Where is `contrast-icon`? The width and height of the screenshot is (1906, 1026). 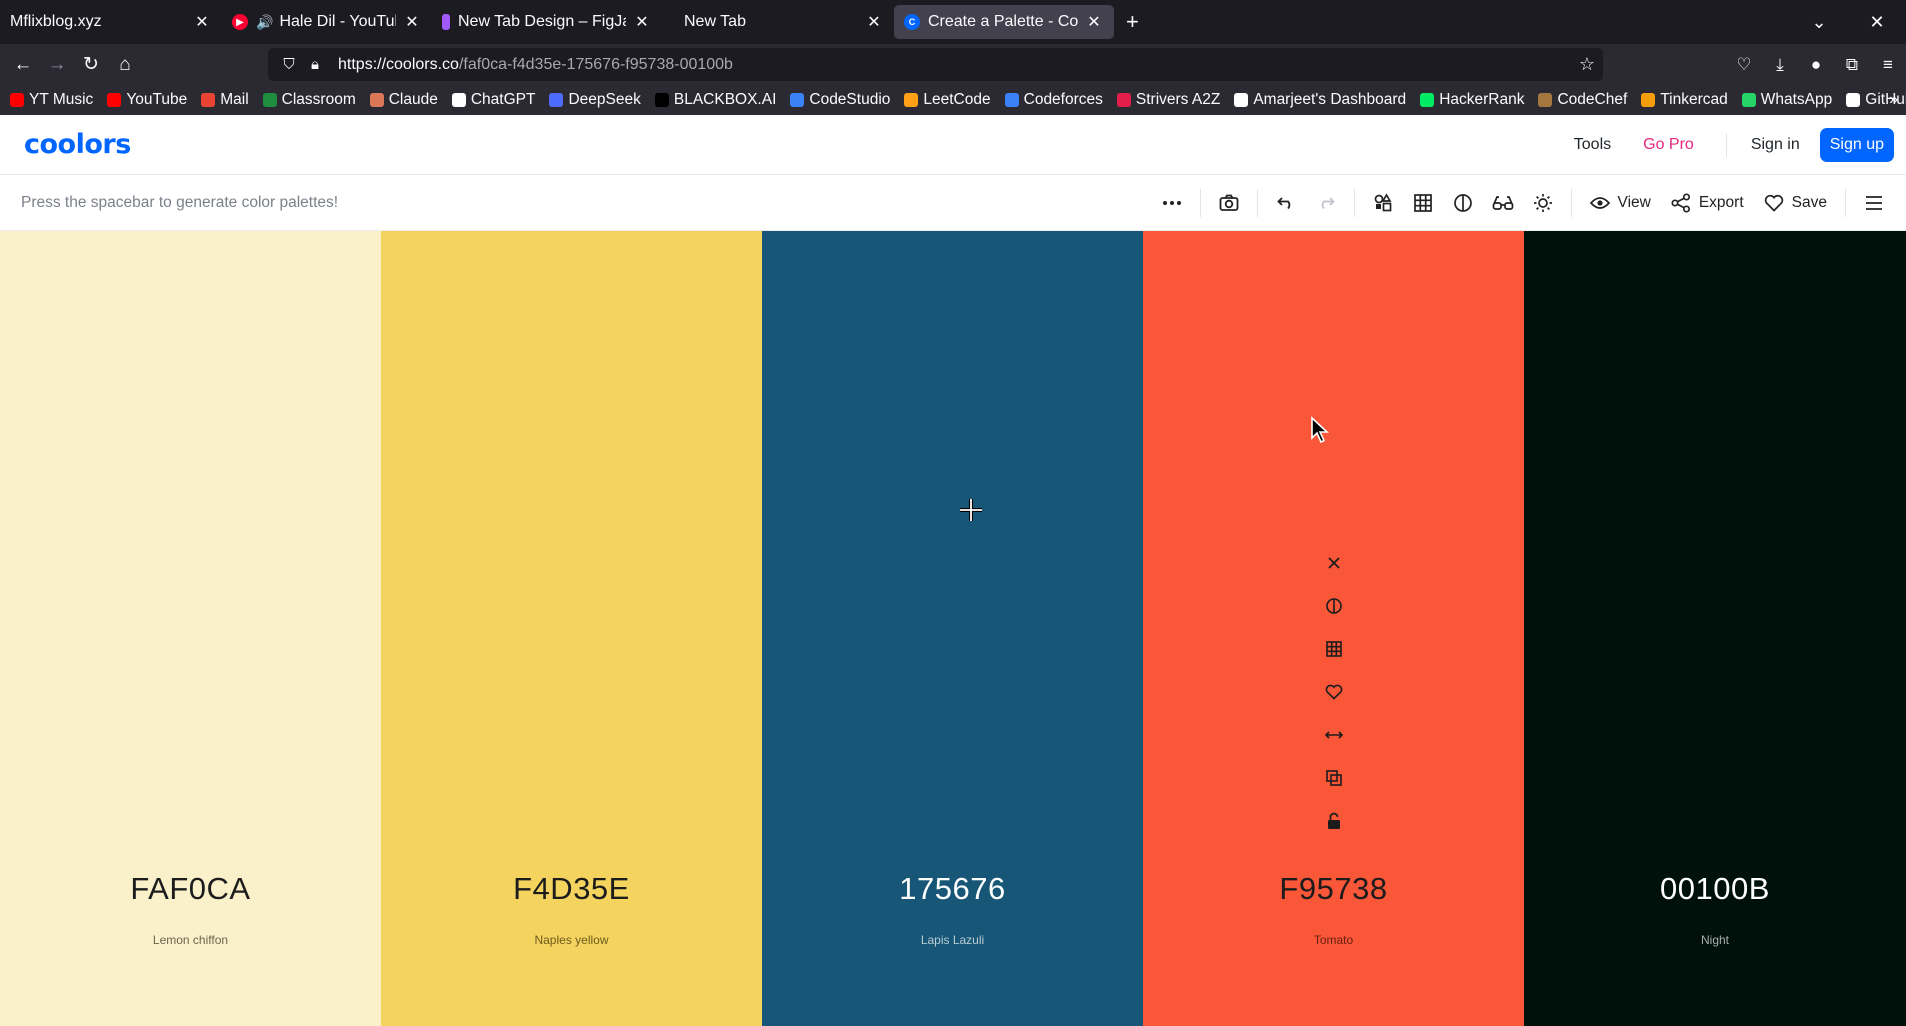 contrast-icon is located at coordinates (1463, 203).